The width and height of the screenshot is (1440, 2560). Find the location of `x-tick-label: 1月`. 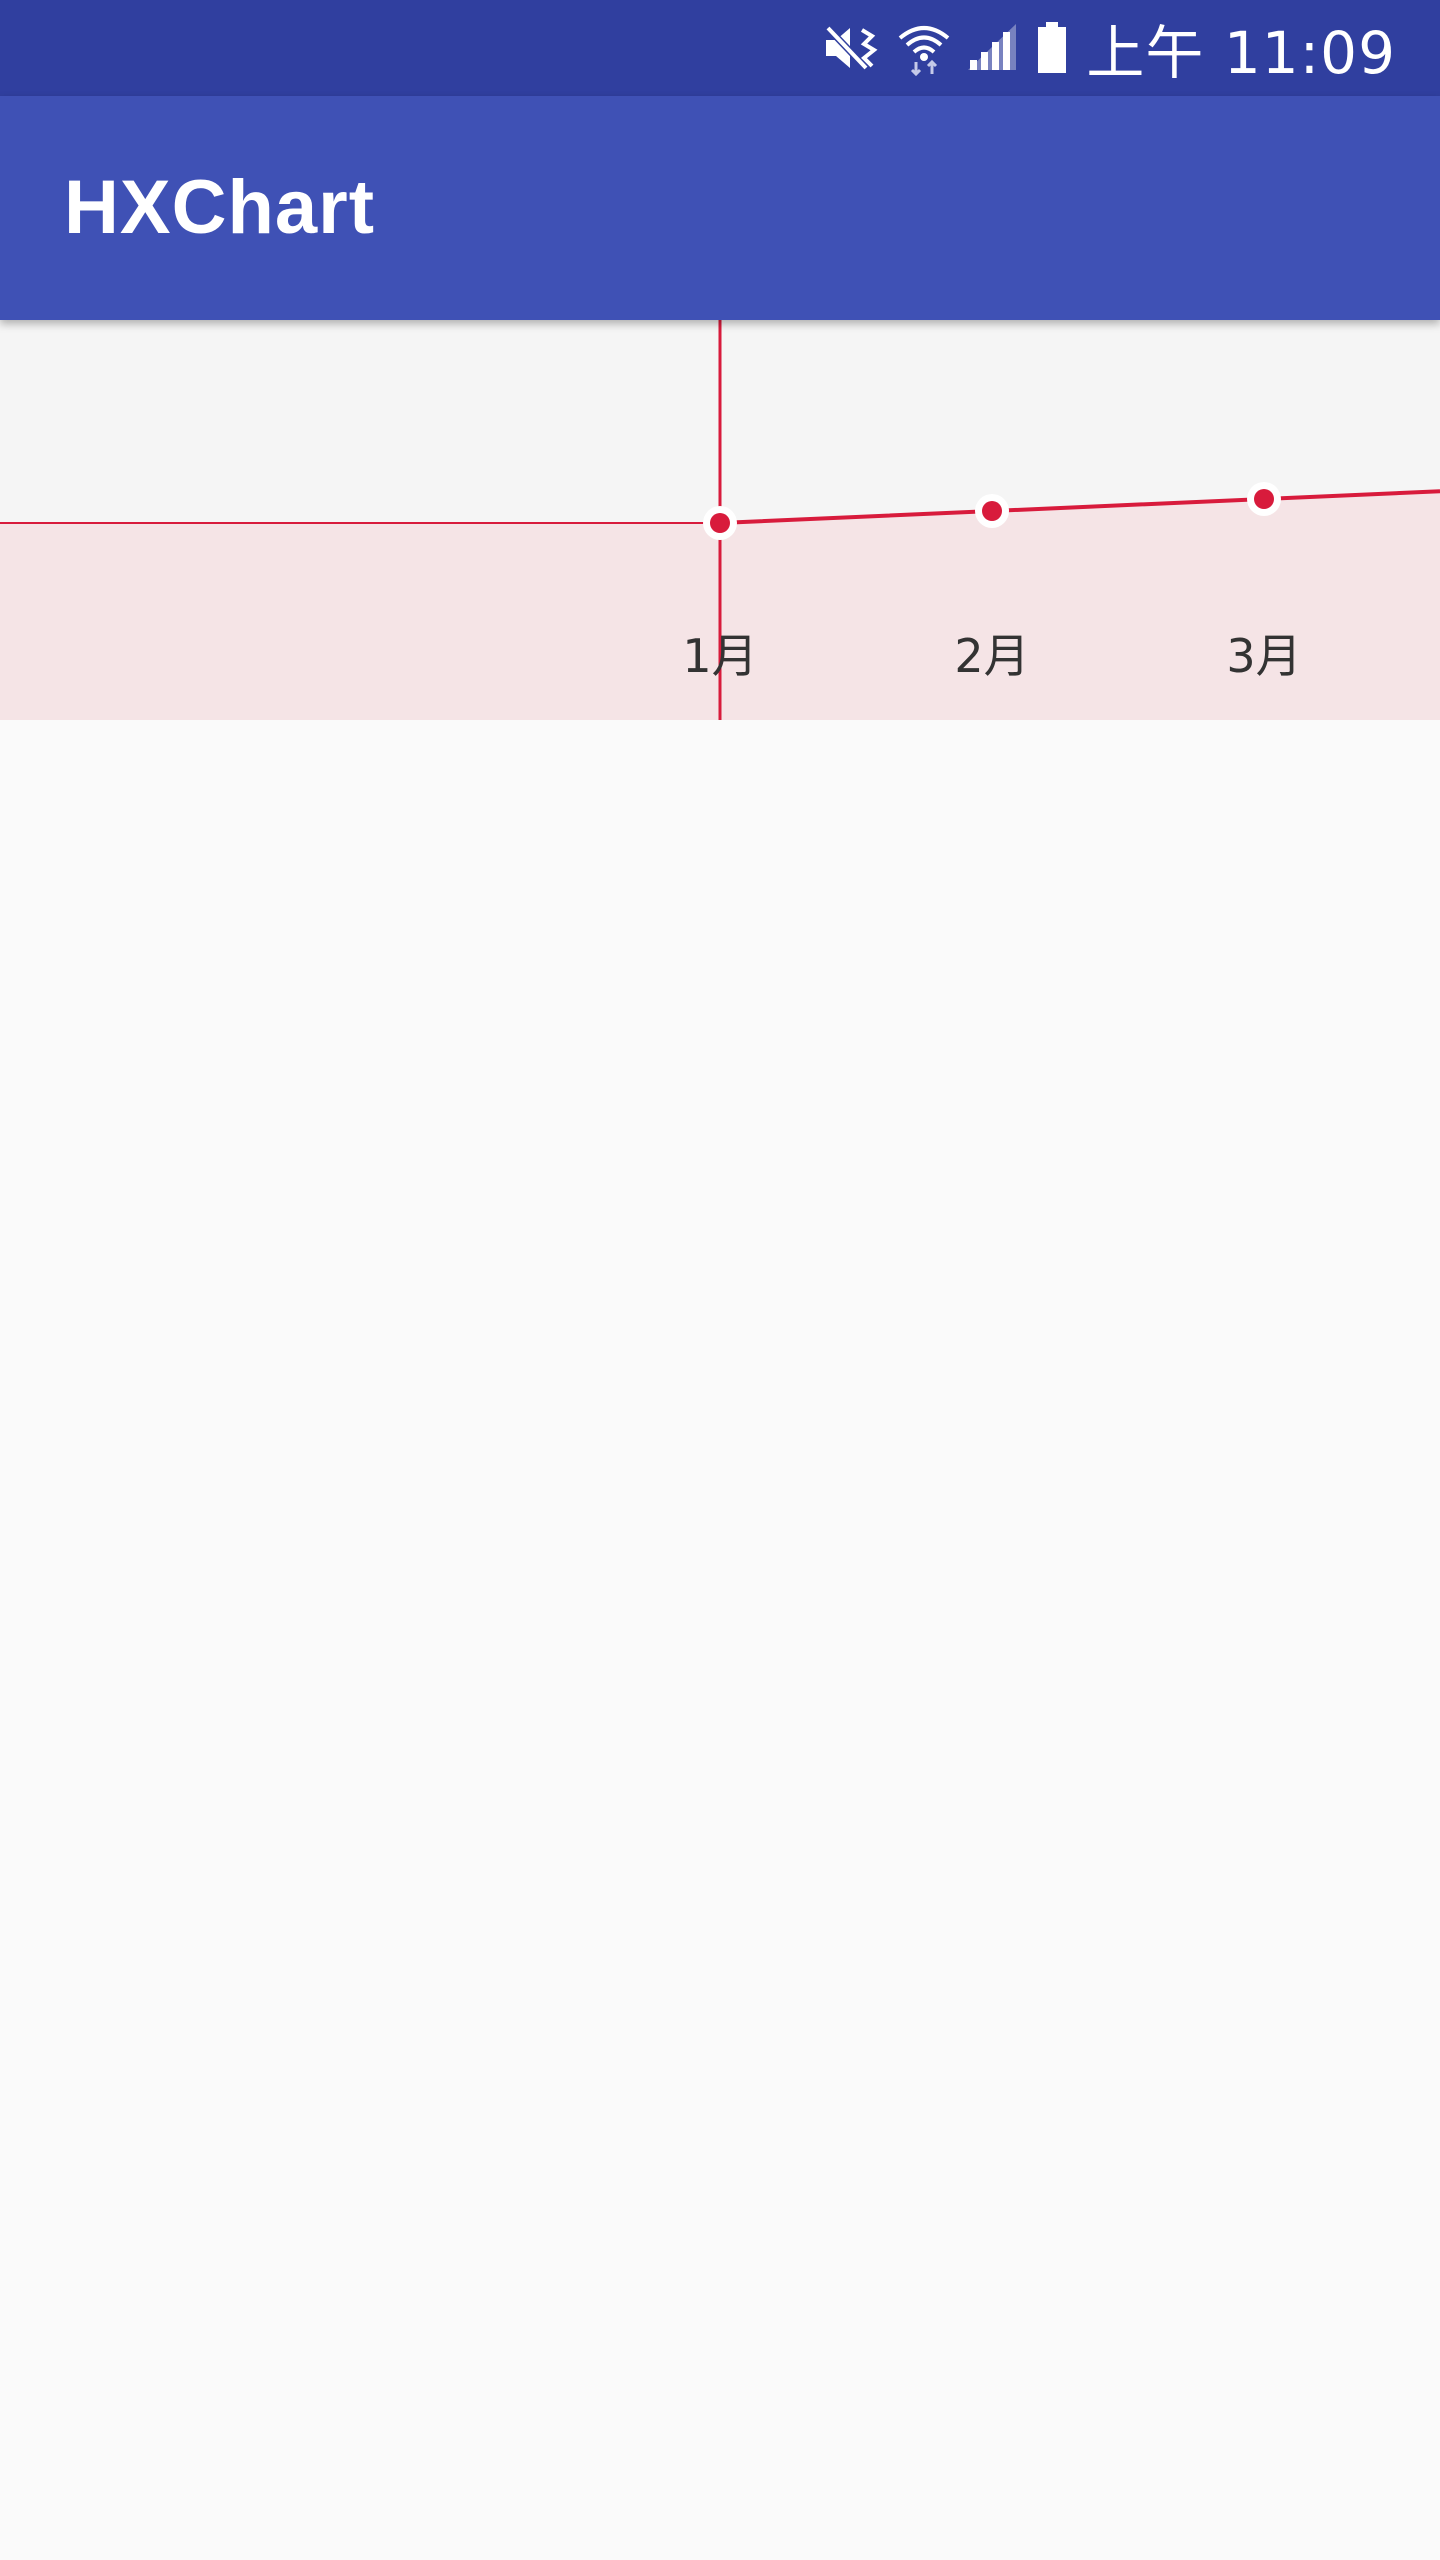

x-tick-label: 1月 is located at coordinates (719, 656).